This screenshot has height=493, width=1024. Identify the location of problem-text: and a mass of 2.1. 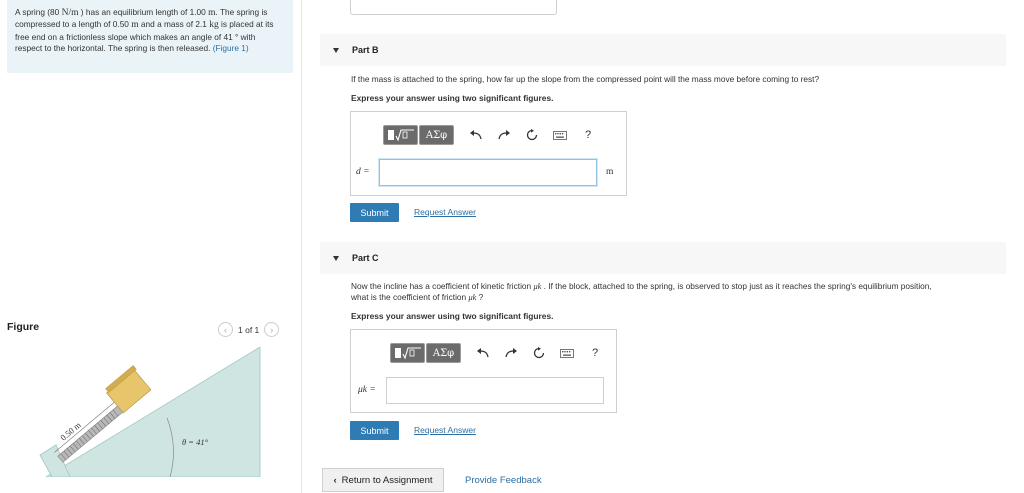
(174, 24).